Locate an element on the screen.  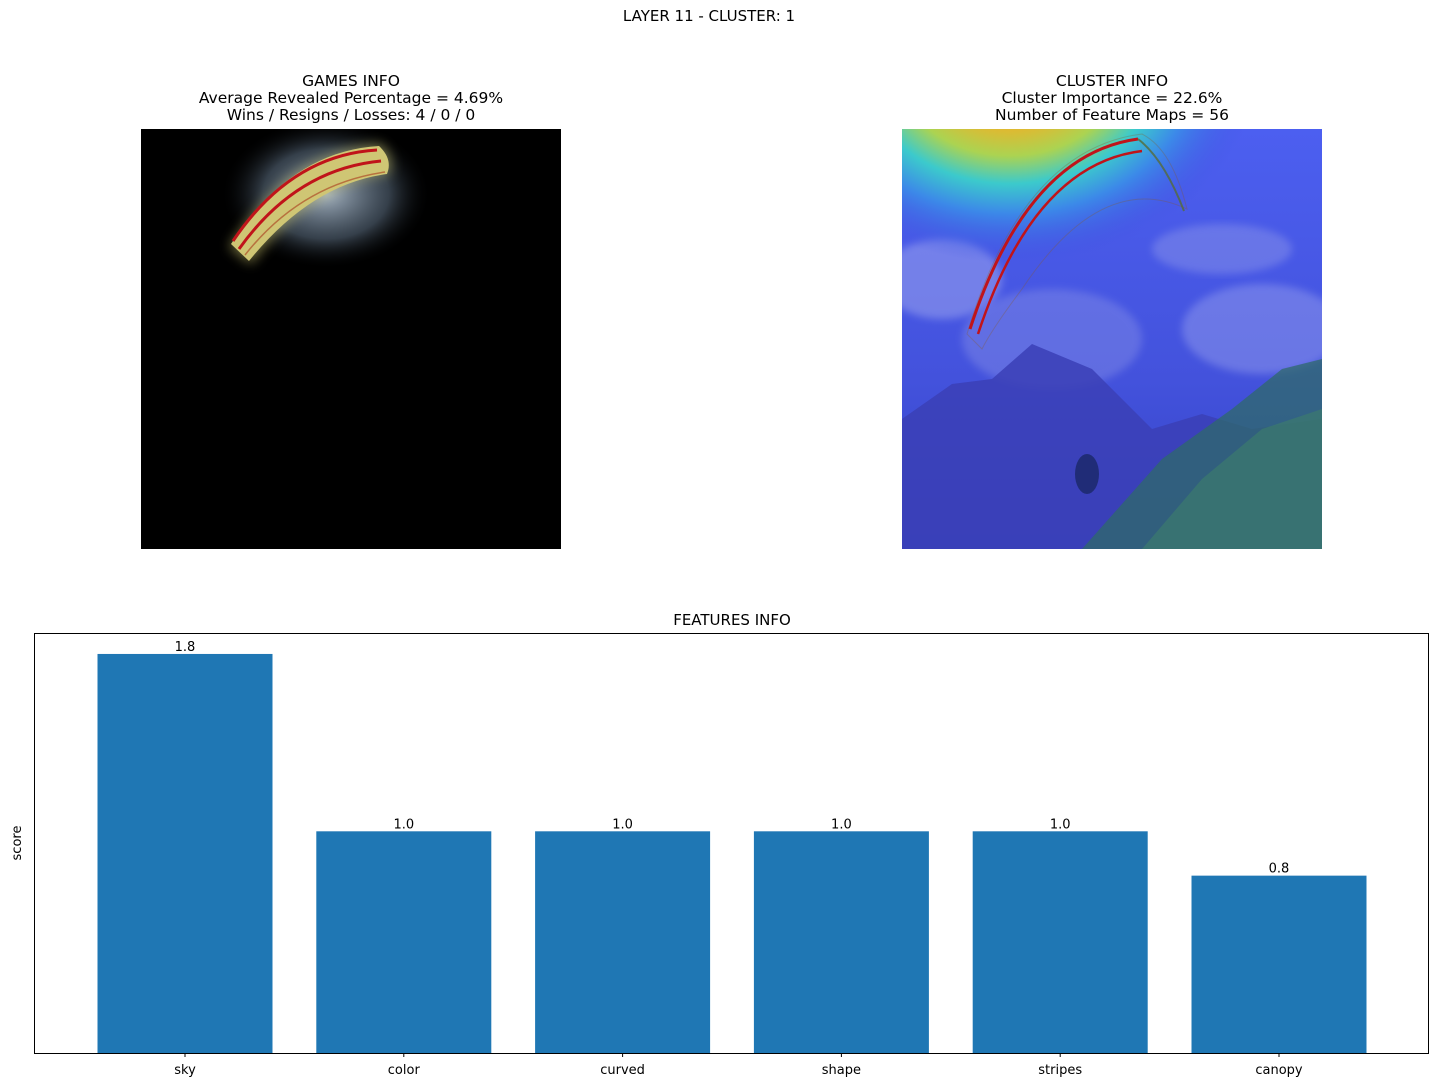
bar-sky is located at coordinates (185, 853).